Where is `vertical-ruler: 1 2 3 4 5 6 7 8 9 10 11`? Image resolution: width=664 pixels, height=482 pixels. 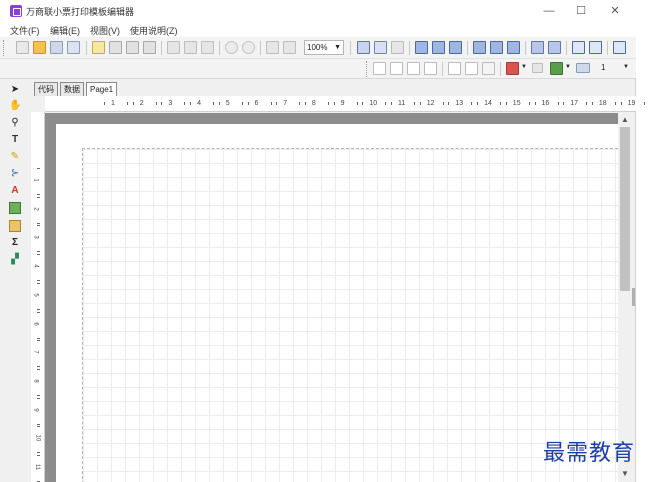
vertical-ruler: 1 2 3 4 5 6 7 8 9 10 11 is located at coordinates (38, 297).